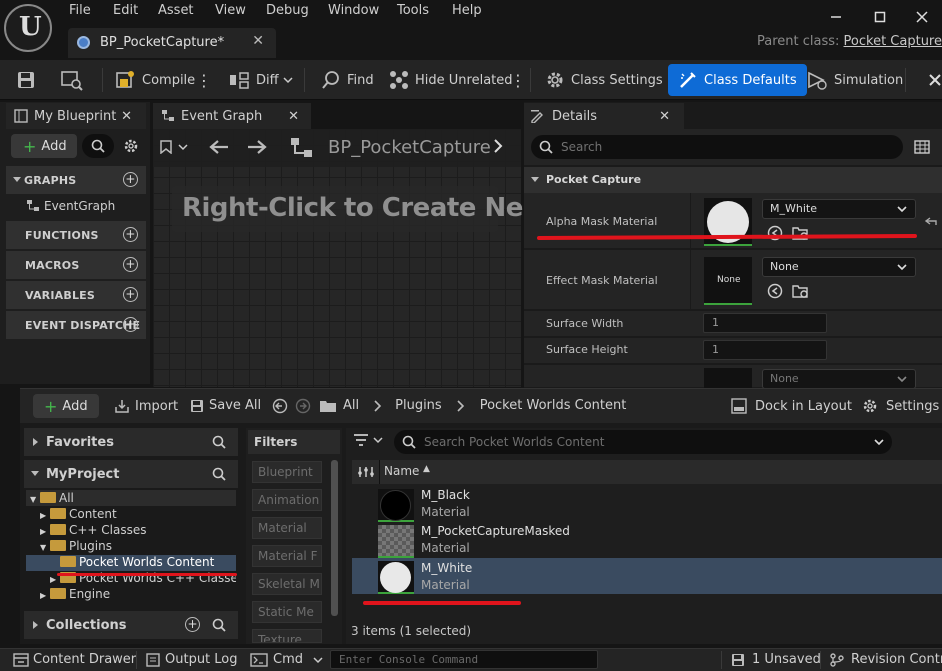 The height and width of the screenshot is (671, 942). I want to click on content-add-button: + Add, so click(66, 406).